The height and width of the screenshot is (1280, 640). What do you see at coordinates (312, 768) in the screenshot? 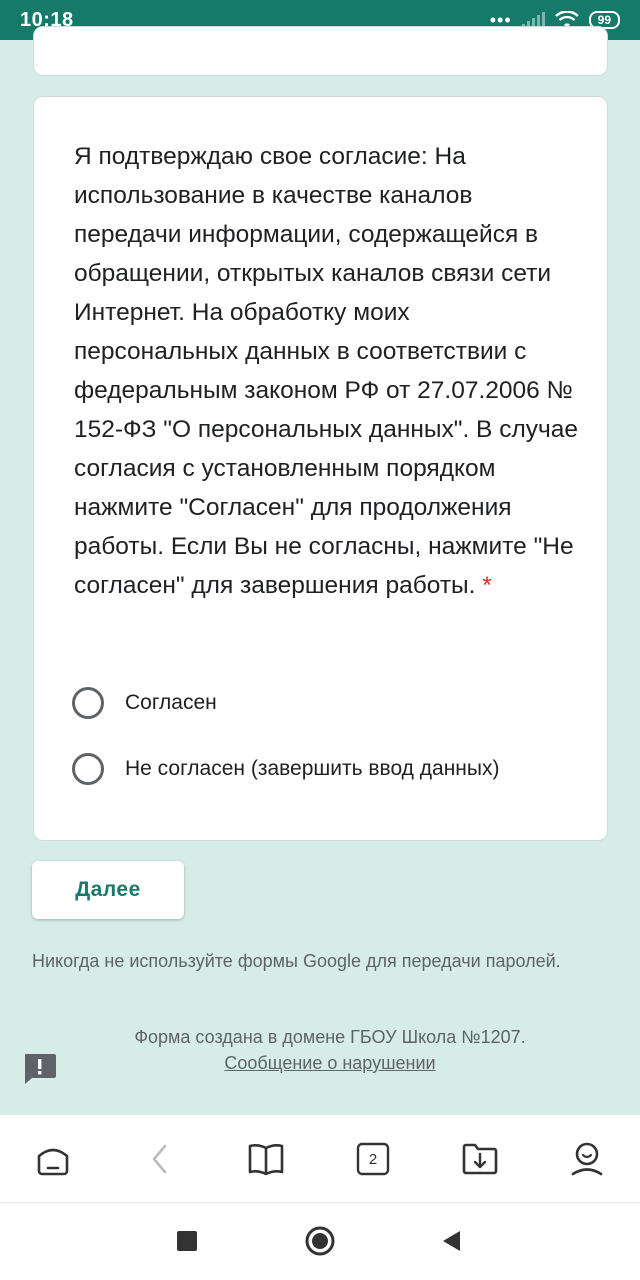
I see `option-disagree-label: Не согласен (завершить ввод данных)` at bounding box center [312, 768].